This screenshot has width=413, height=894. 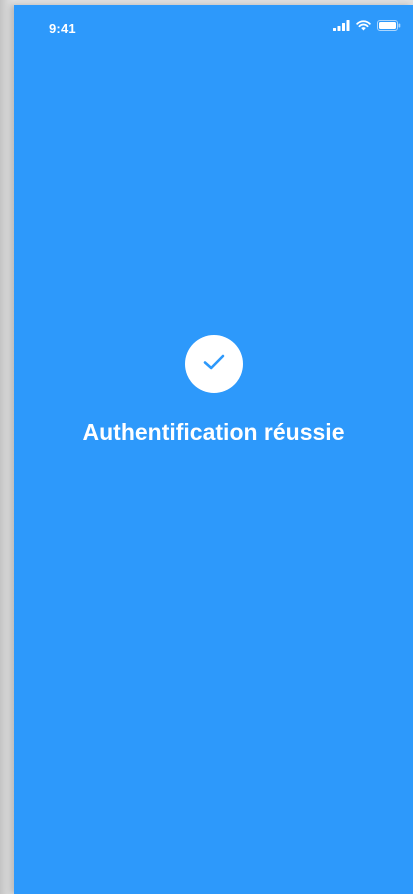 I want to click on status-bar: 9:41, so click(x=213, y=27).